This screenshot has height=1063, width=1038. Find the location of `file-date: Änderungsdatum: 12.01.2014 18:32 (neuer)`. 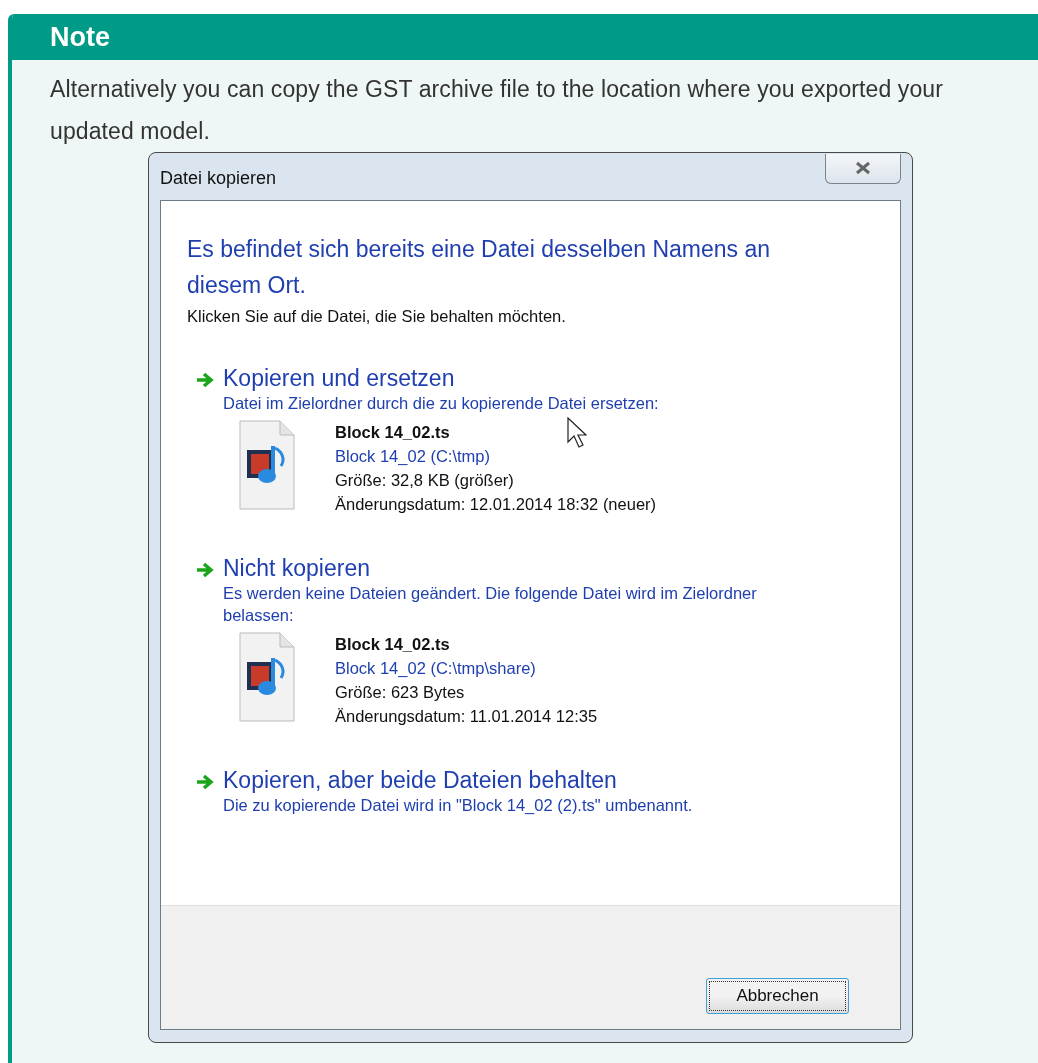

file-date: Änderungsdatum: 12.01.2014 18:32 (neuer) is located at coordinates (496, 504).